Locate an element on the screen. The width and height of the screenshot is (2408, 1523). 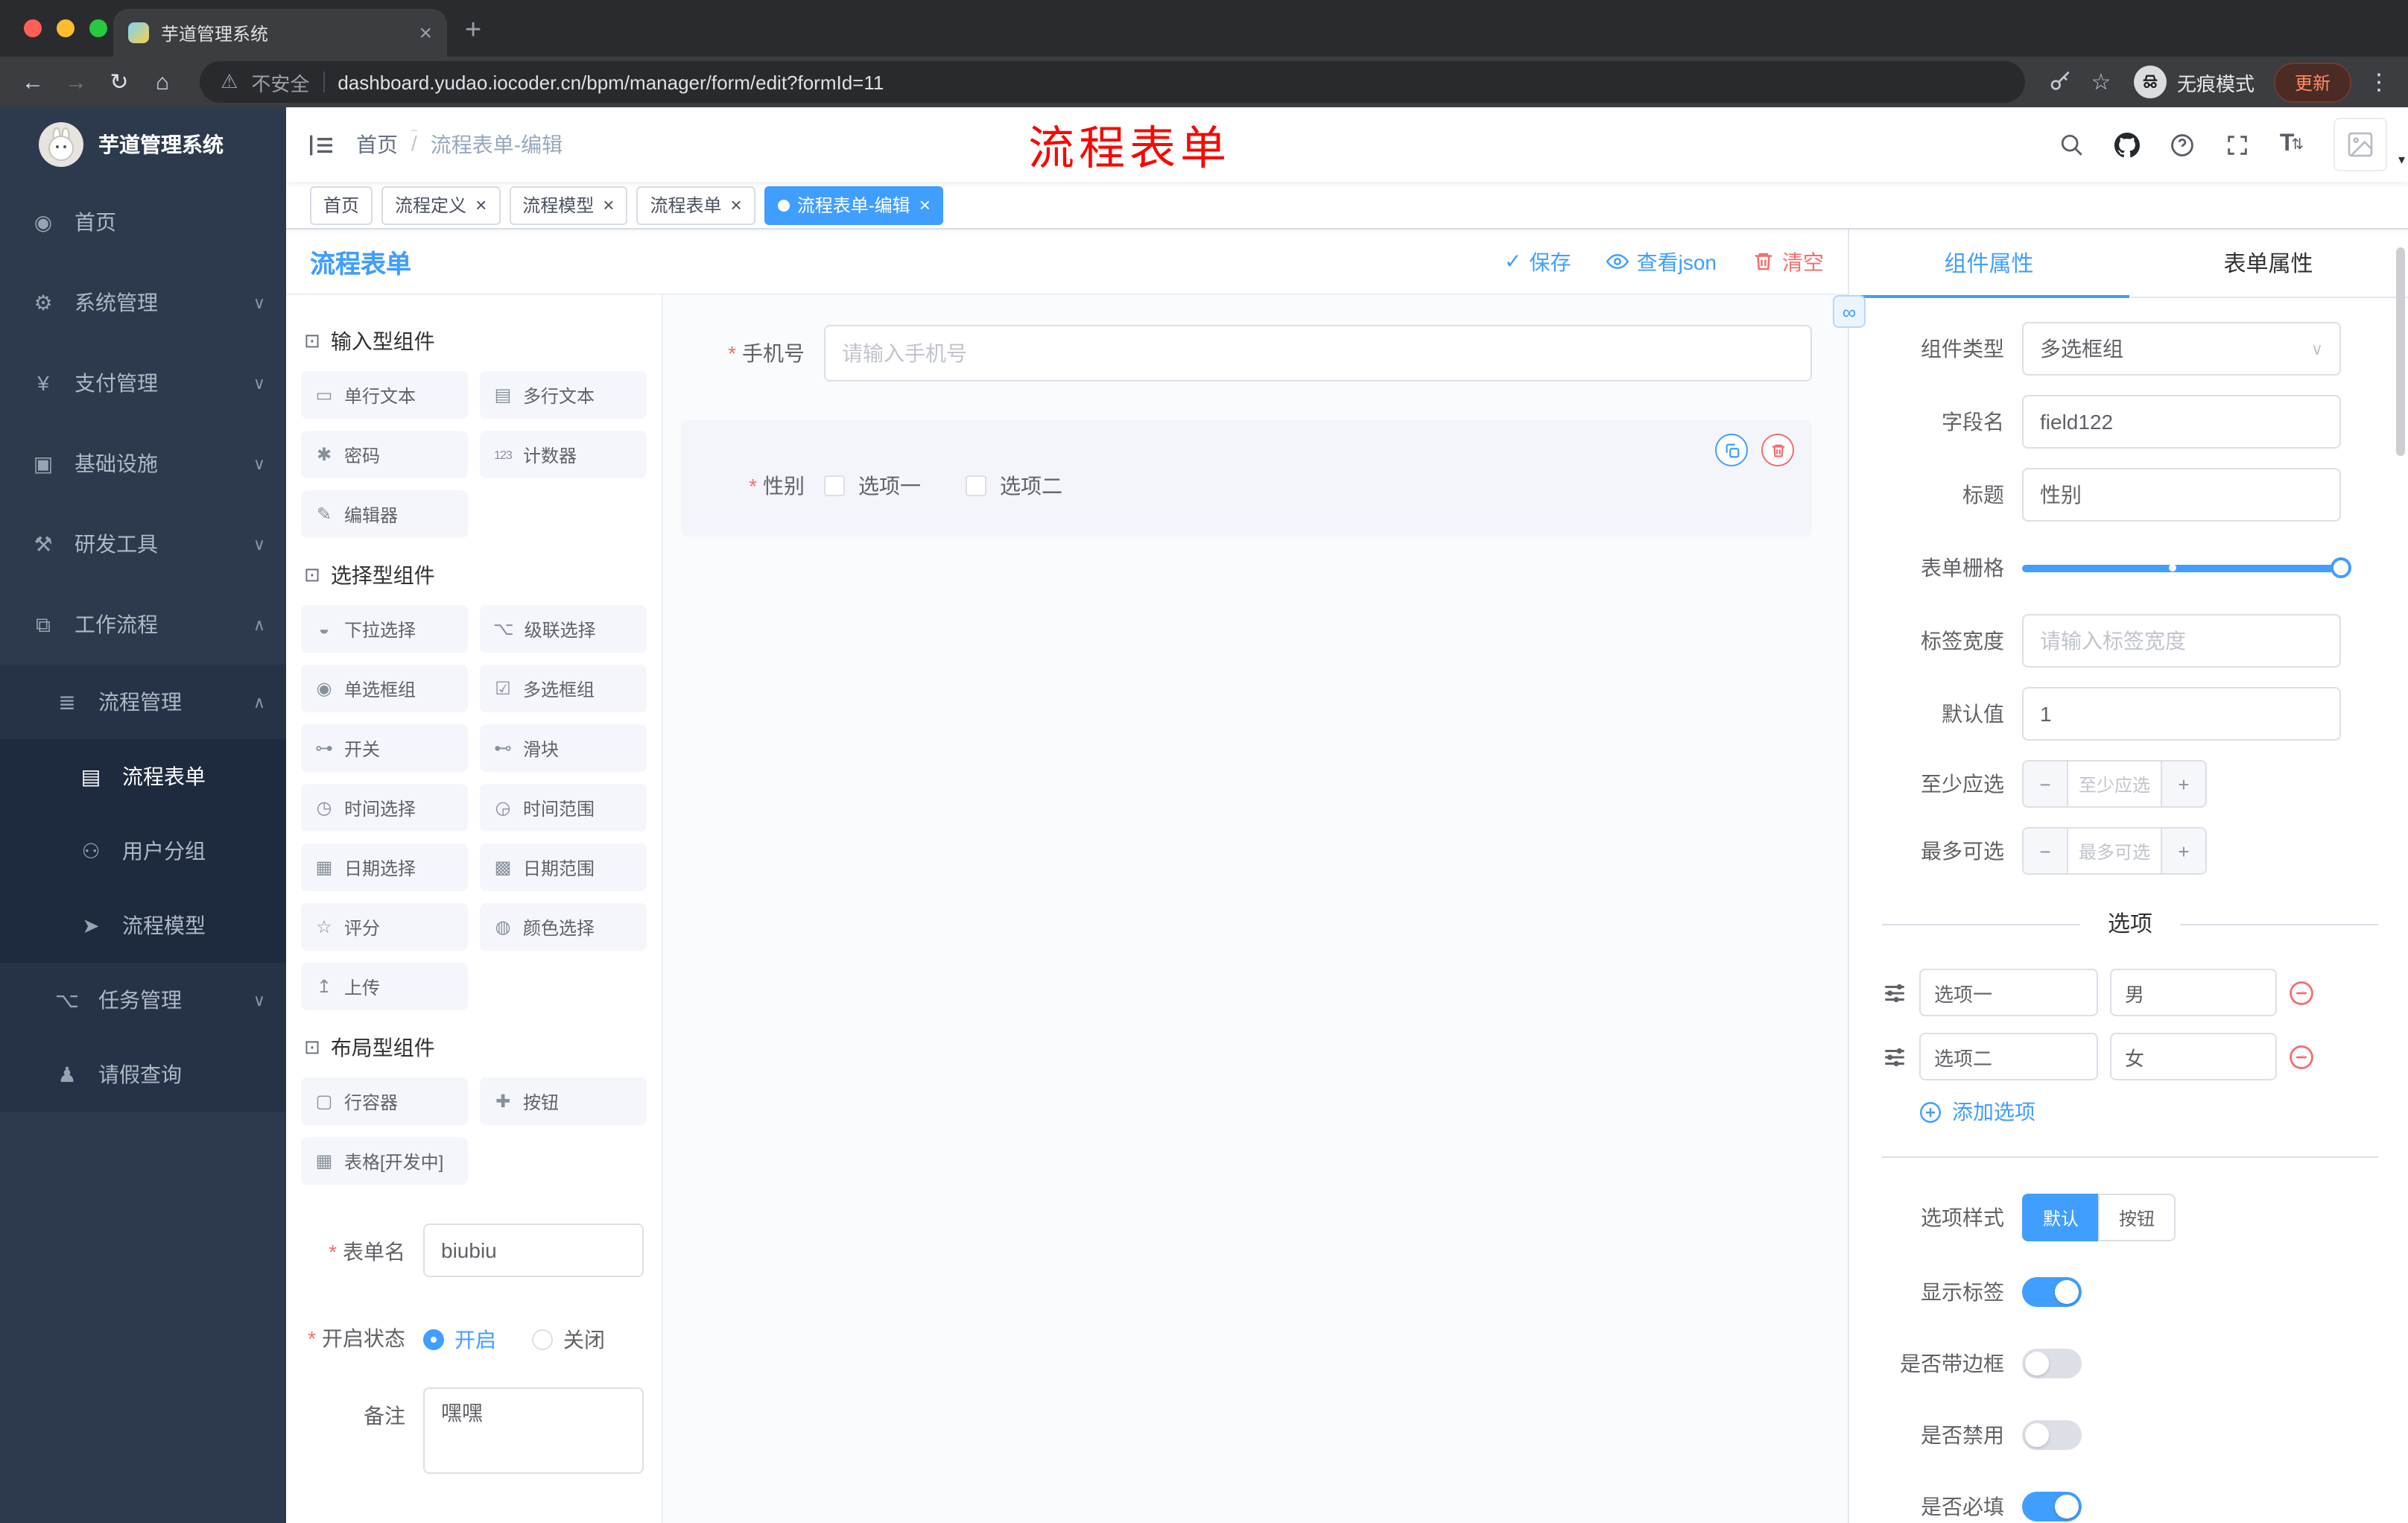
component-editor: ✎ 编辑器 is located at coordinates (384, 514).